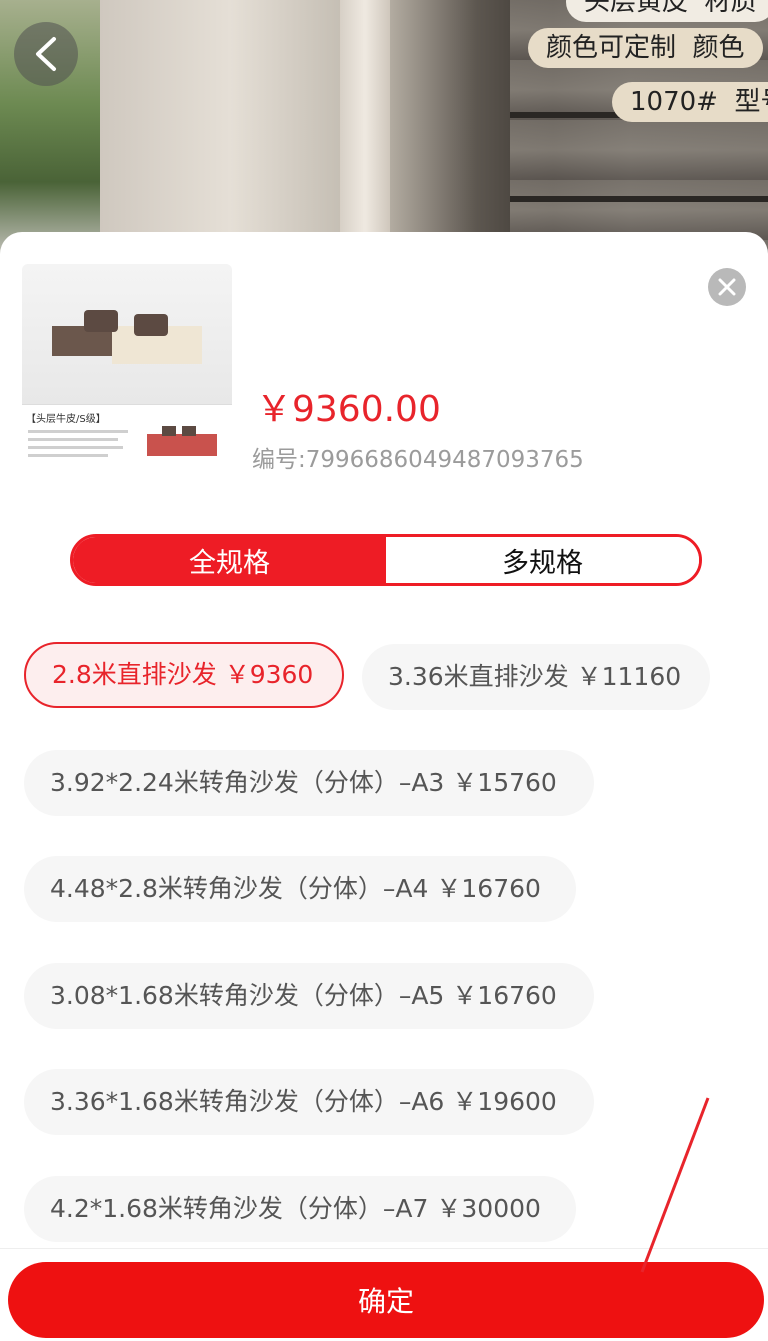 This screenshot has width=768, height=1341. I want to click on hero-tag: 头层黄皮 材质, so click(667, 11).